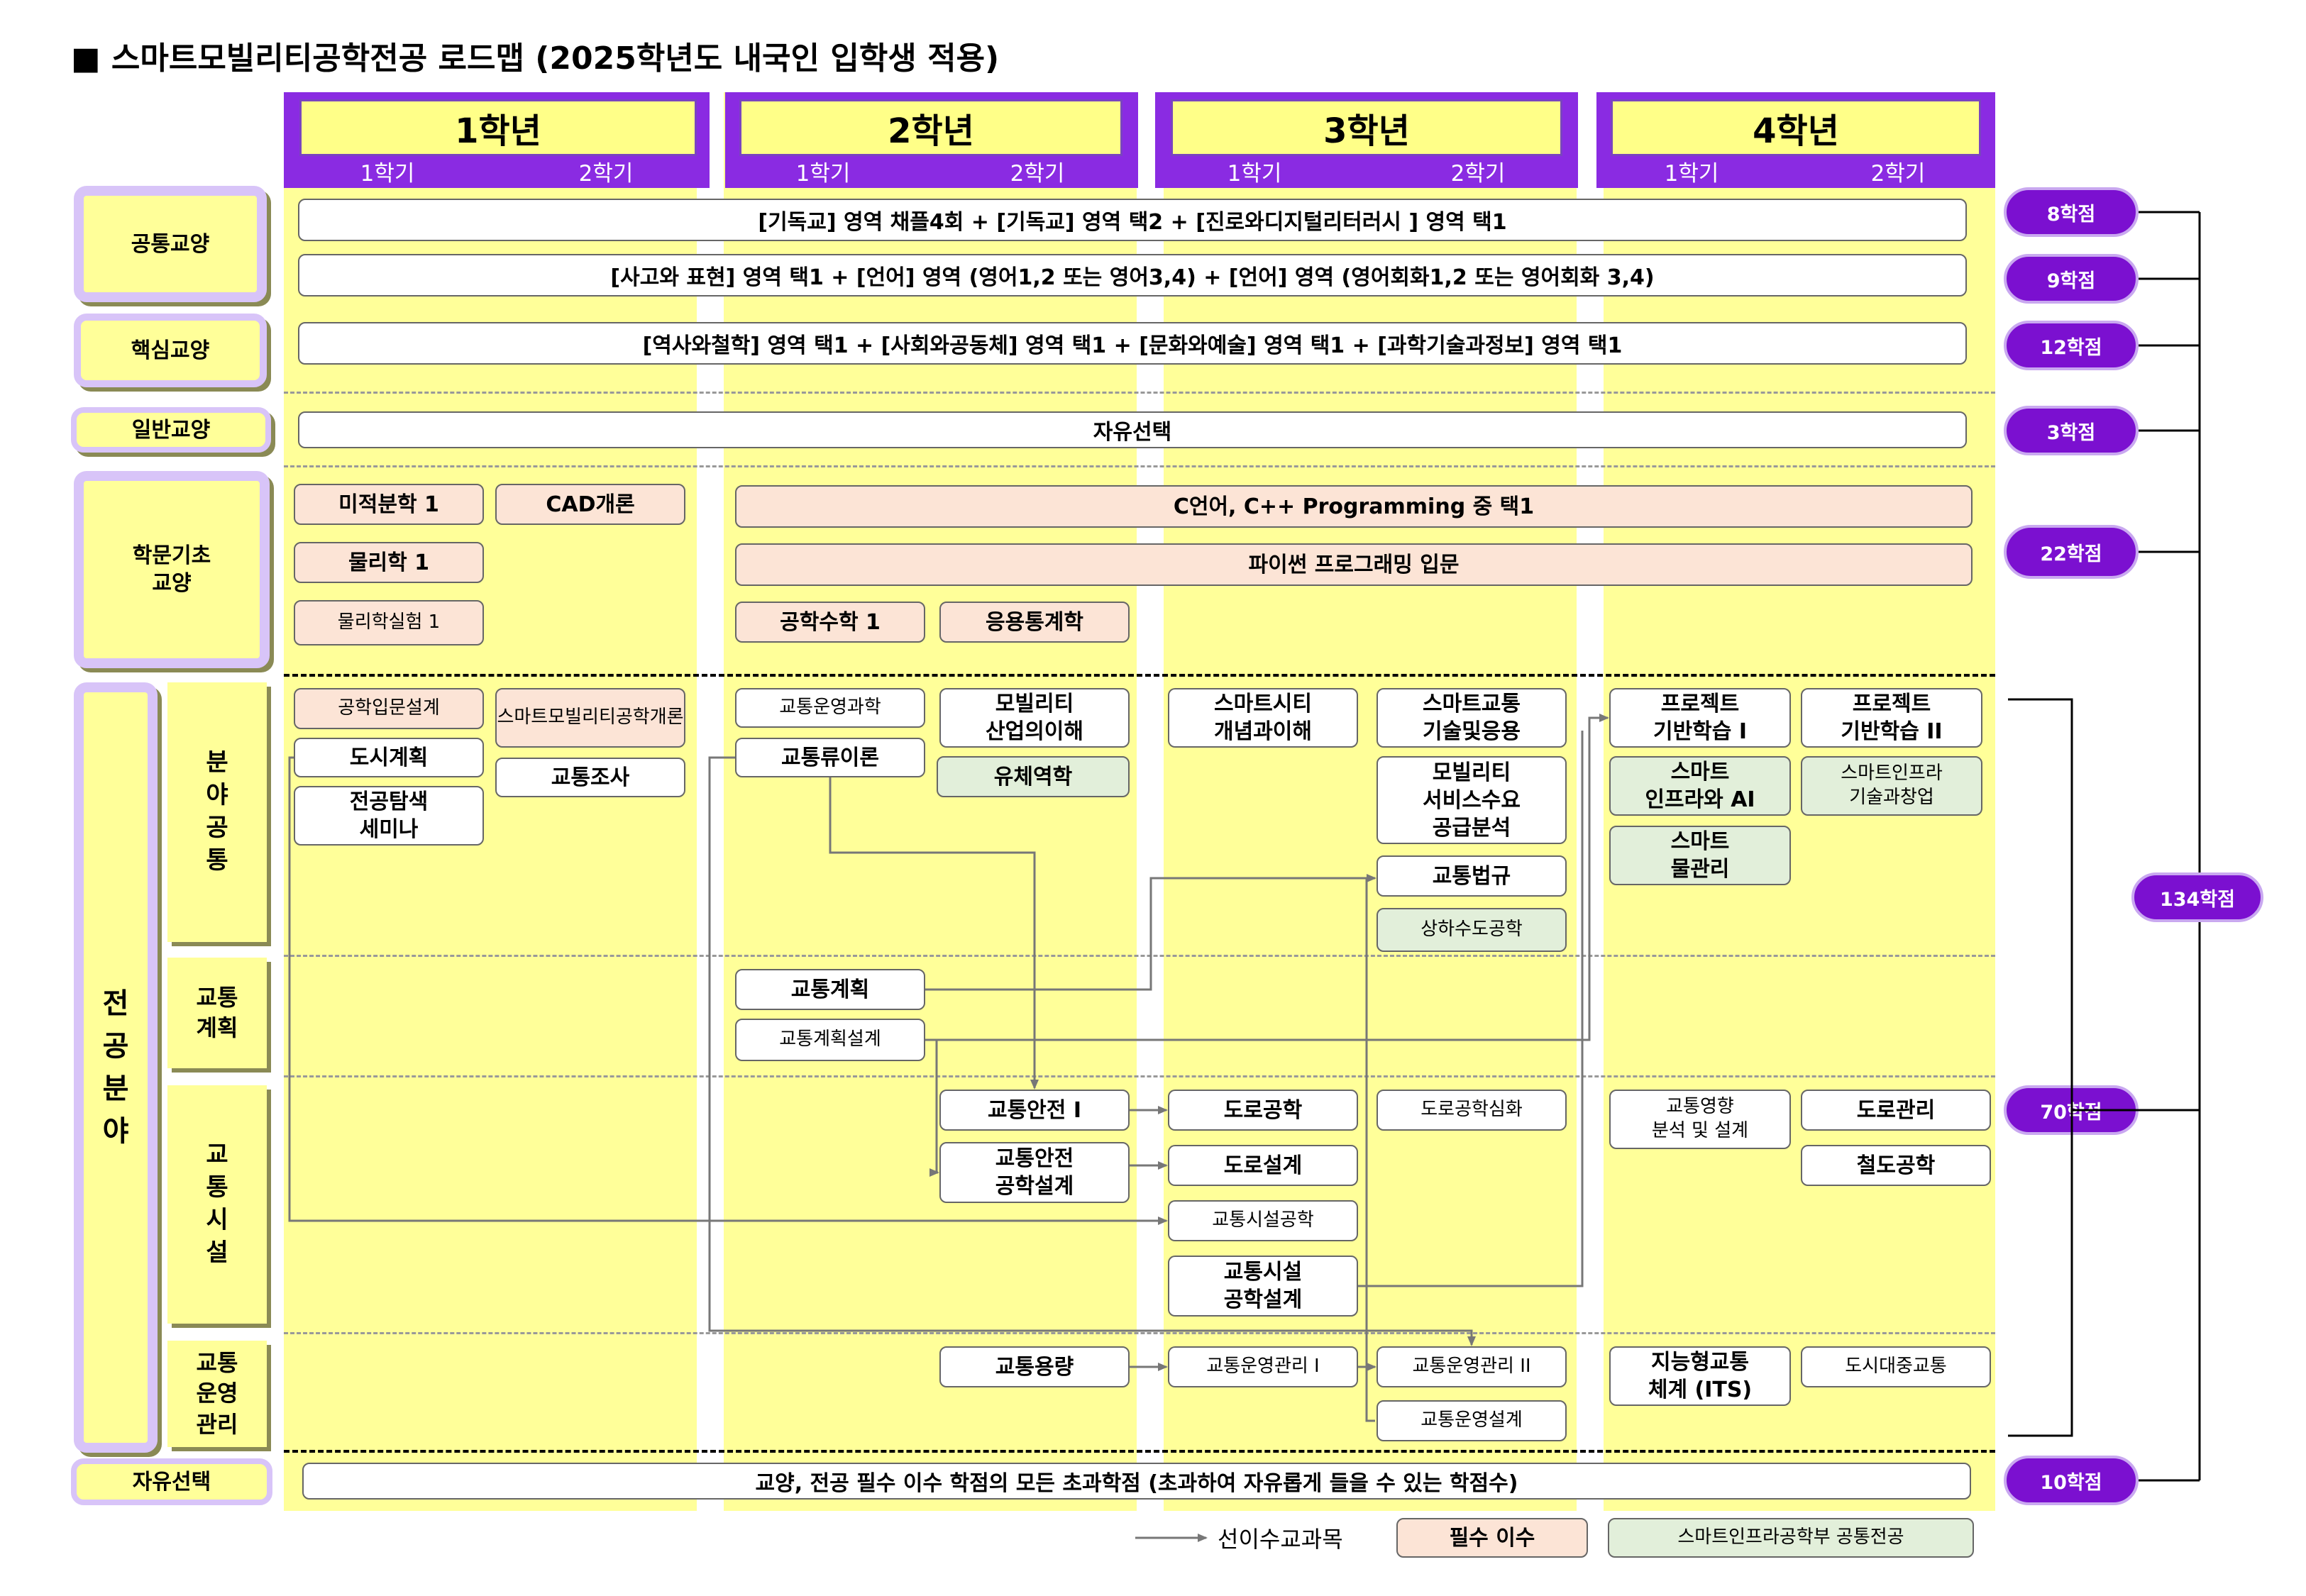  What do you see at coordinates (934, 1108) in the screenshot?
I see `arrow-plandesign-to-safetydesign` at bounding box center [934, 1108].